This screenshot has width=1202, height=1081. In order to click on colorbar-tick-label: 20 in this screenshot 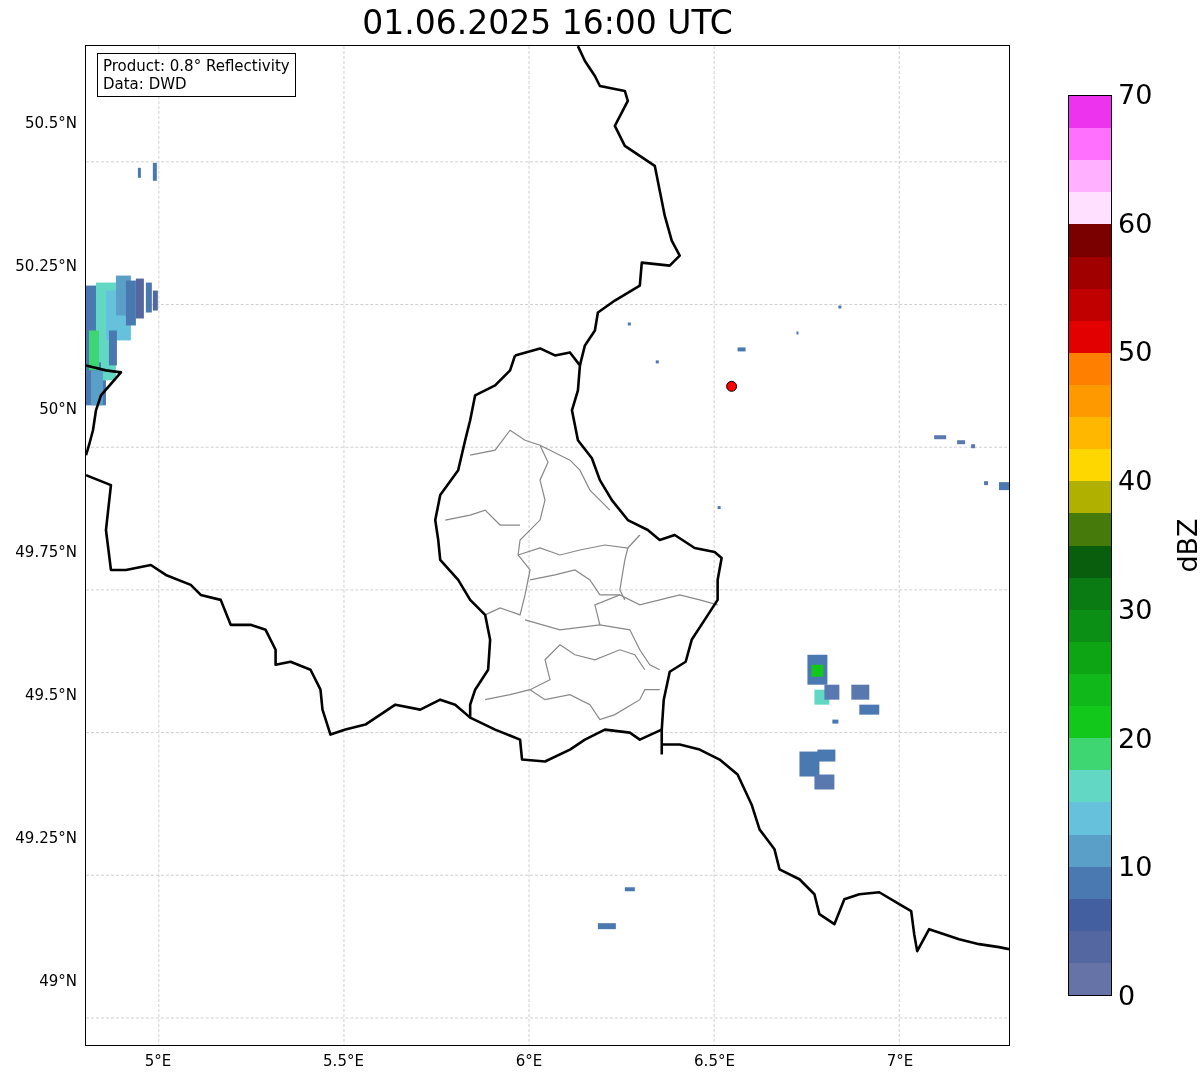, I will do `click(1135, 738)`.